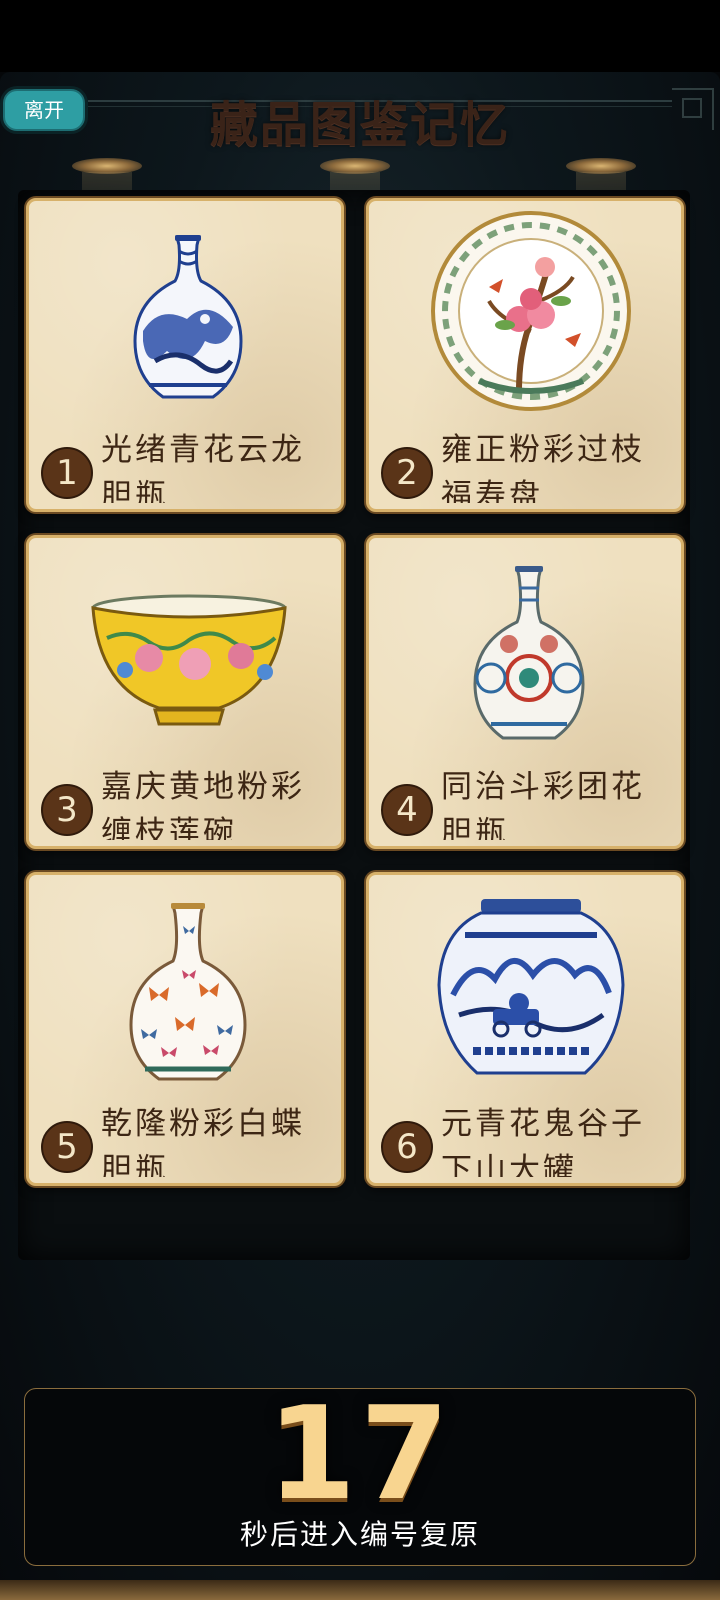  I want to click on famille-rose-peach-plate-icon, so click(531, 311).